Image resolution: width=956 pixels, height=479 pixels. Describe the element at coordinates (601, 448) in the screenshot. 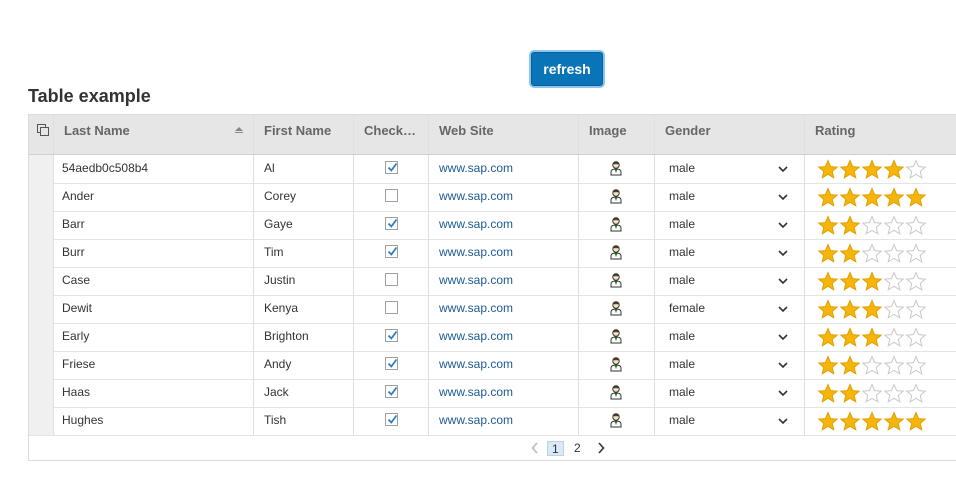

I see `chevron-right-icon` at that location.